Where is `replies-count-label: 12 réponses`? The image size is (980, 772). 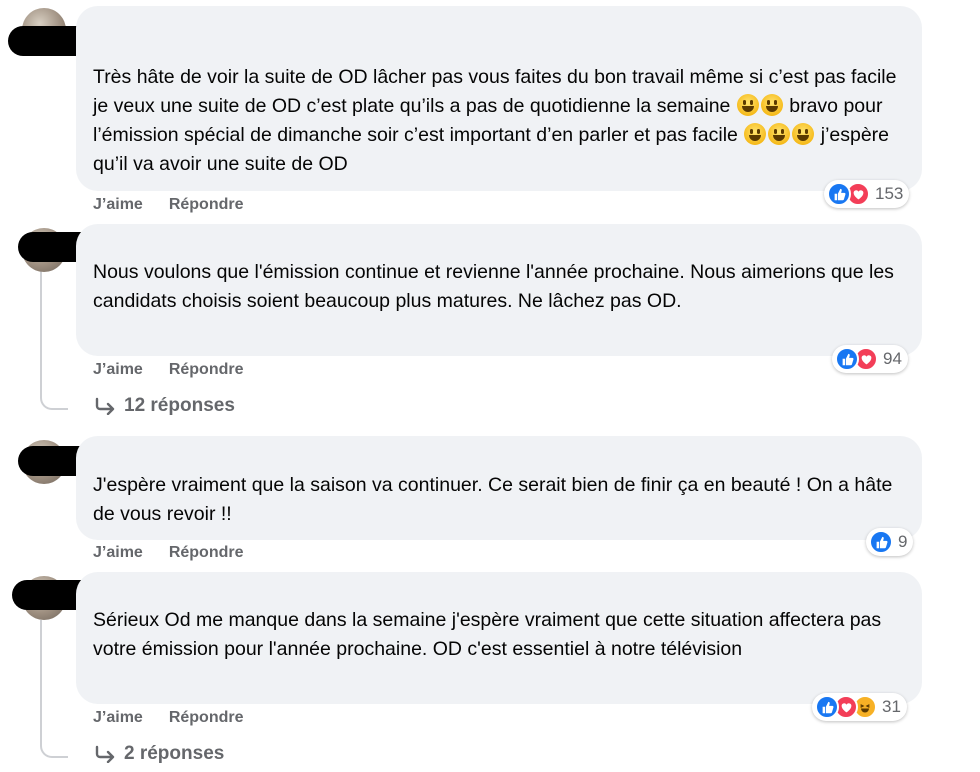
replies-count-label: 12 réponses is located at coordinates (179, 405).